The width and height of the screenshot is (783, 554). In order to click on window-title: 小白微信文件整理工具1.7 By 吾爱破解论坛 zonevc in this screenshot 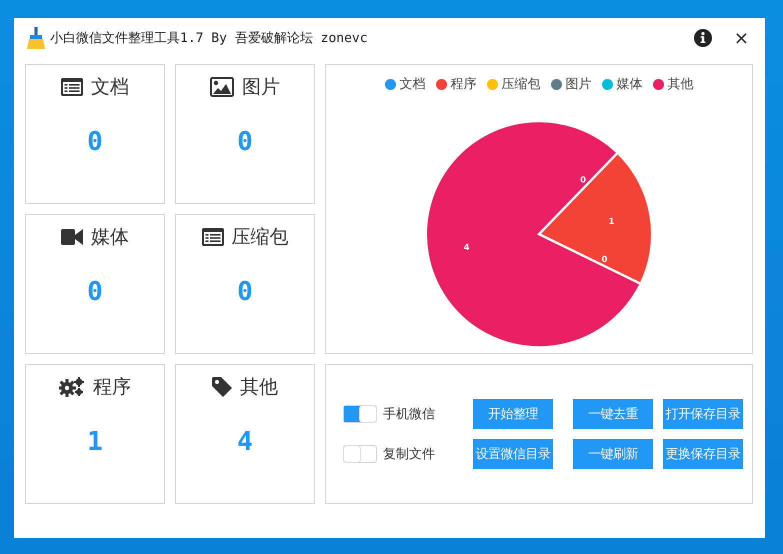, I will do `click(209, 38)`.